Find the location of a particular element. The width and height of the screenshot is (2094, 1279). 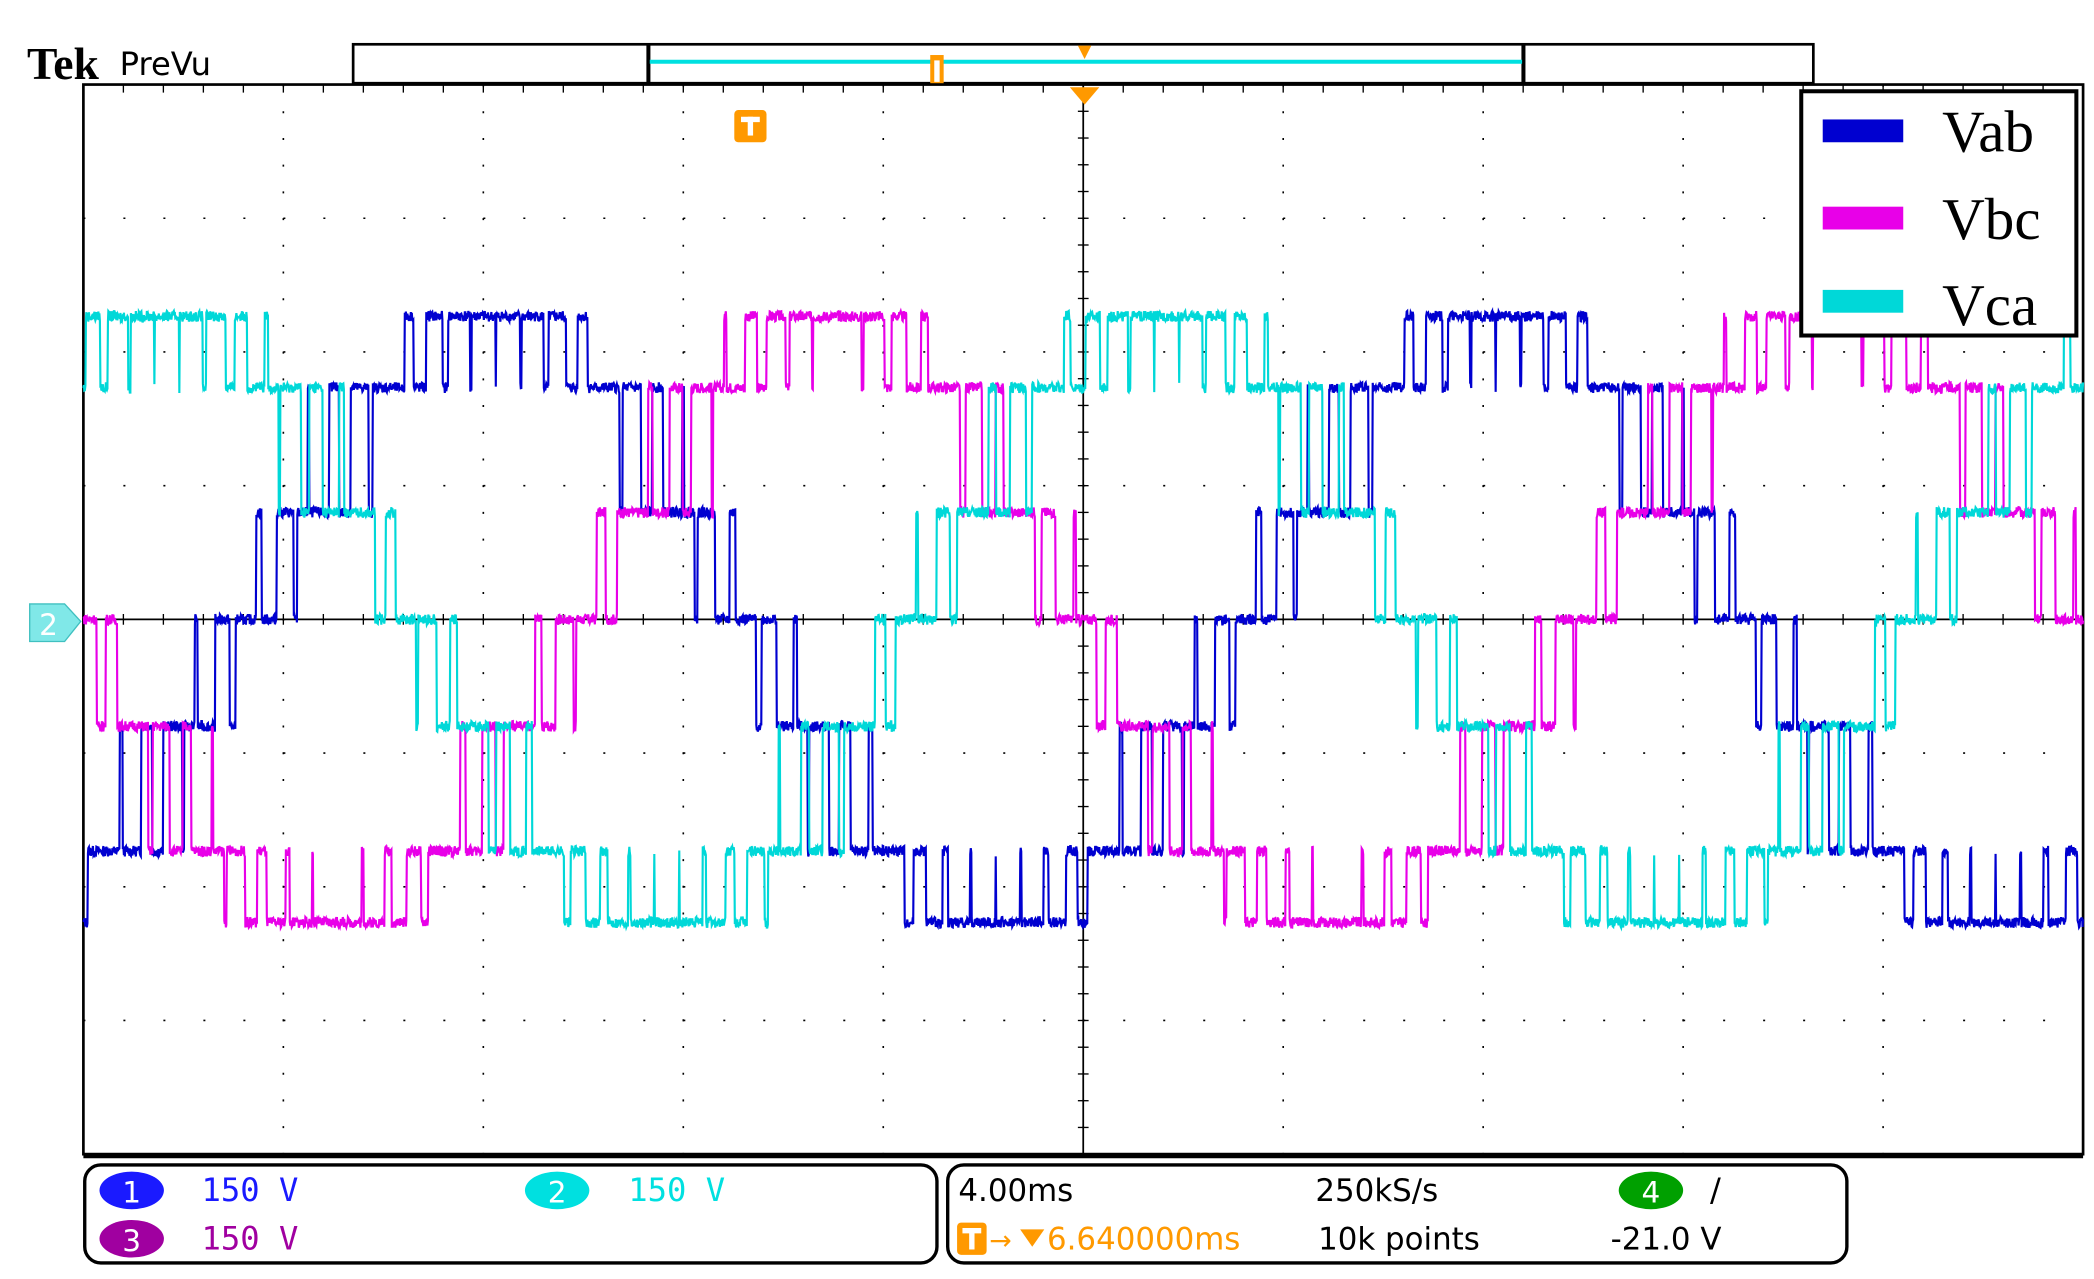

channel-2-ground-marker: 2 is located at coordinates (55, 623).